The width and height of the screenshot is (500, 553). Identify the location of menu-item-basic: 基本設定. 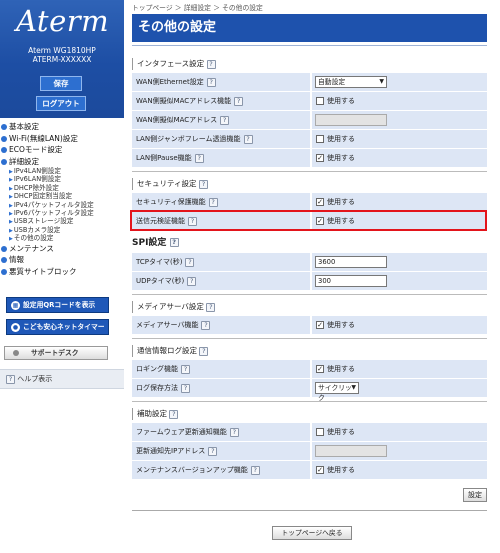
(62, 127).